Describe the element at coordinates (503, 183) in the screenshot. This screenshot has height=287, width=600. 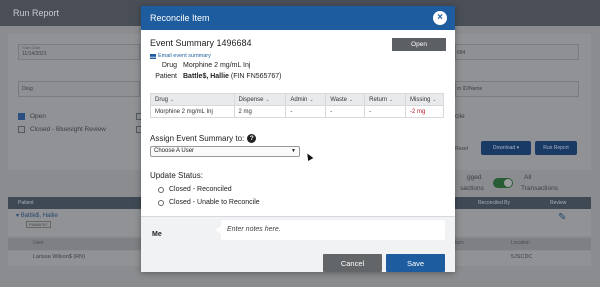
I see `flagged-toggle` at that location.